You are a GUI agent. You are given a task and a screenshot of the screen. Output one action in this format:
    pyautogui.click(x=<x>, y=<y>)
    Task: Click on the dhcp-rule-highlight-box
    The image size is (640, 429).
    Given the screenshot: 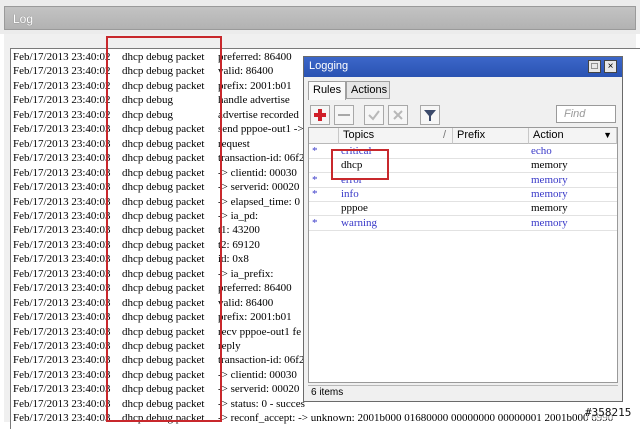 What is the action you would take?
    pyautogui.click(x=360, y=164)
    